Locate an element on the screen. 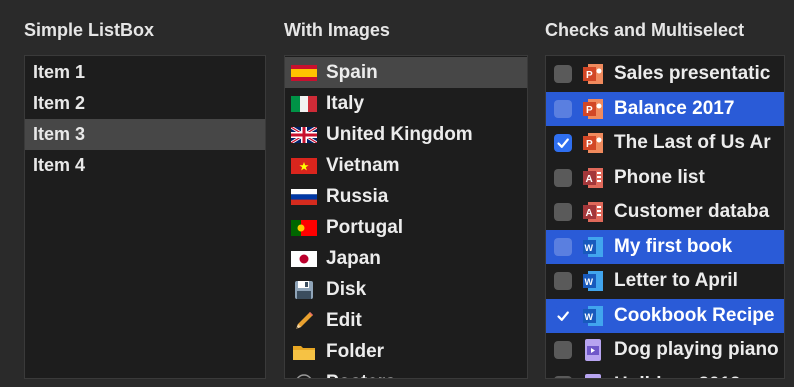 Image resolution: width=794 pixels, height=387 pixels. spain-flag-icon is located at coordinates (304, 73).